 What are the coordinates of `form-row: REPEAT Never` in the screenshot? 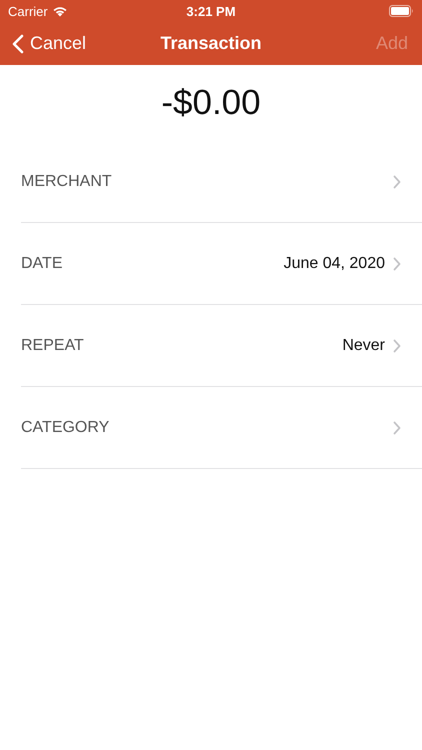 It's located at (221, 346).